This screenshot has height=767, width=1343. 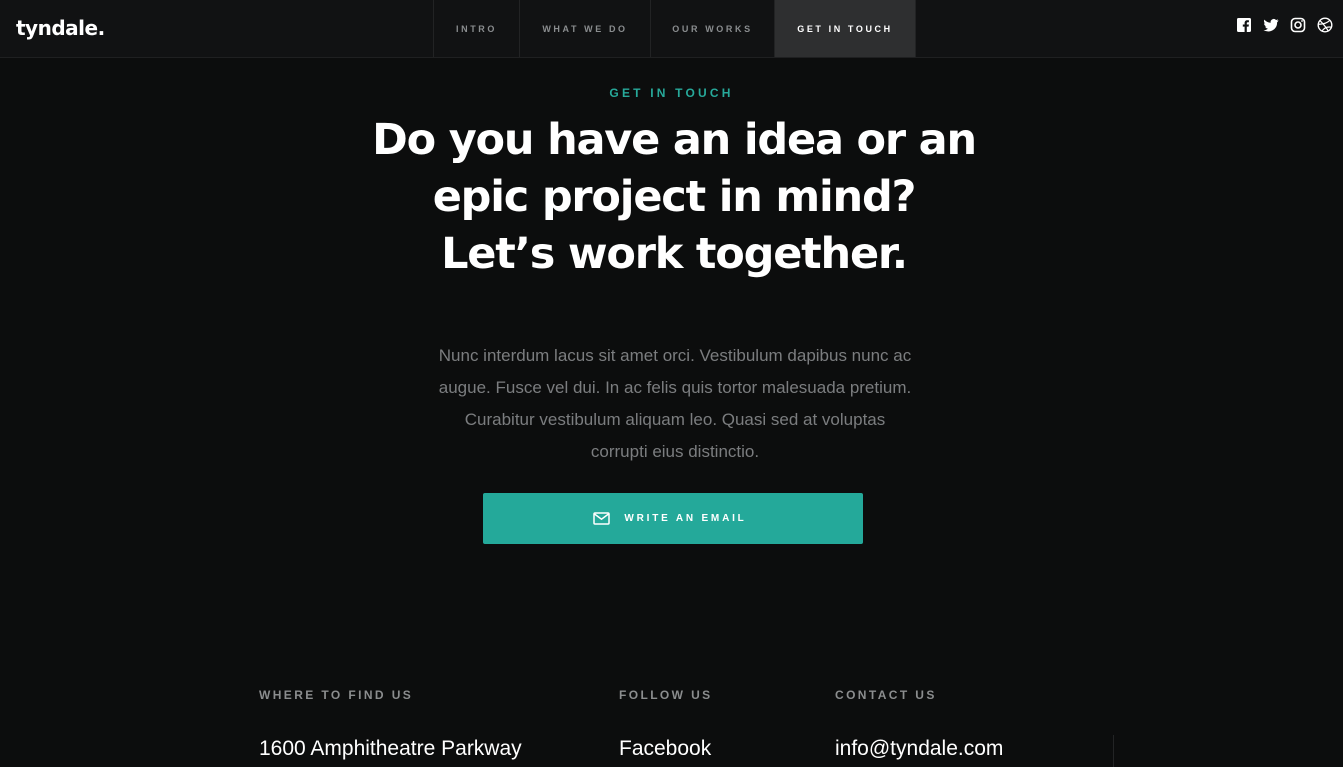 I want to click on logo: tyndale., so click(x=60, y=28).